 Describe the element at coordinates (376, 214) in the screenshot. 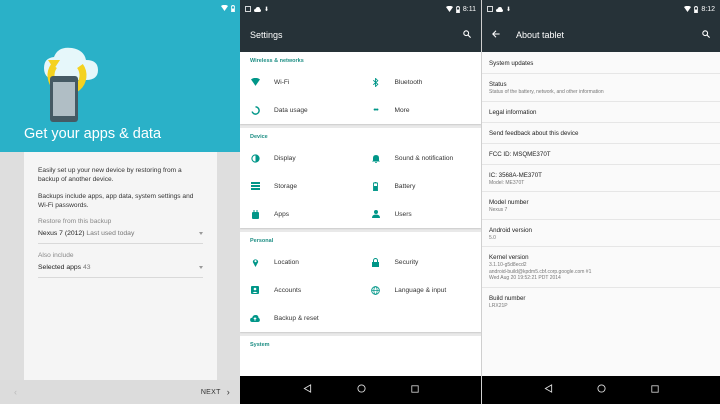

I see `users-icon` at that location.